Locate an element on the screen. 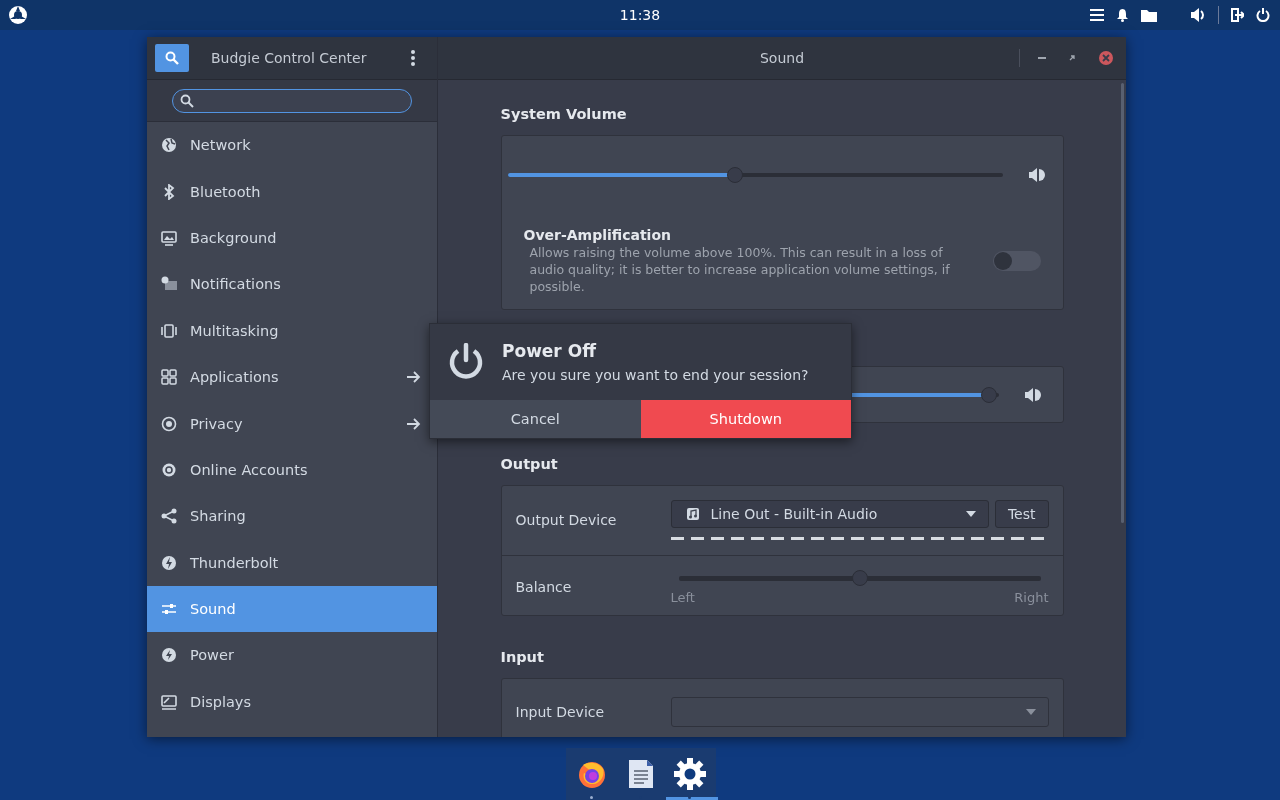  logout-icon is located at coordinates (1237, 15).